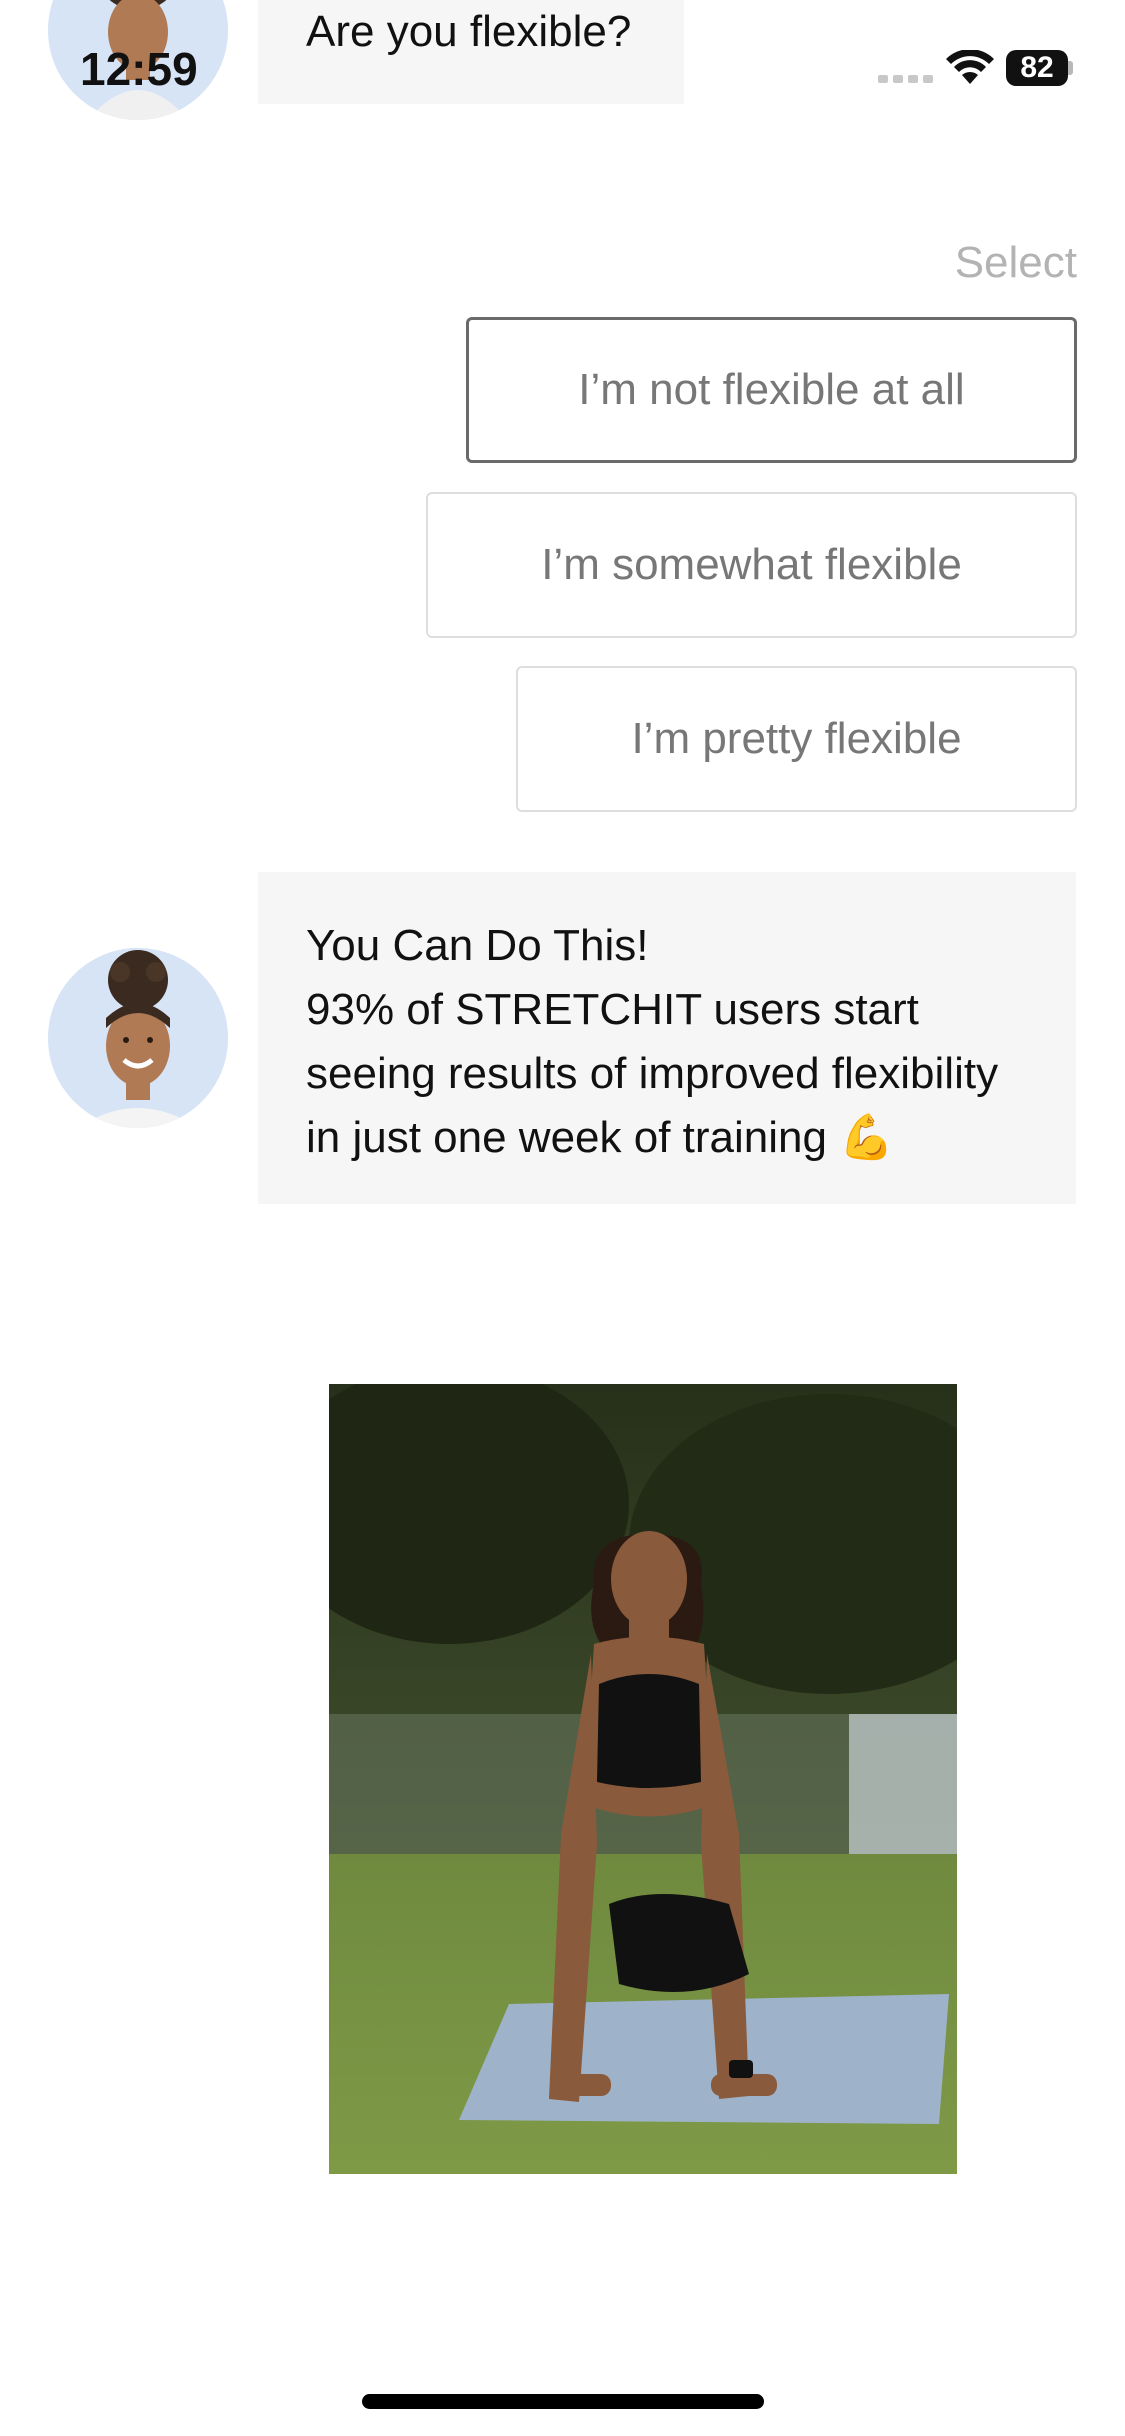  I want to click on cellular-signal-icon, so click(906, 81).